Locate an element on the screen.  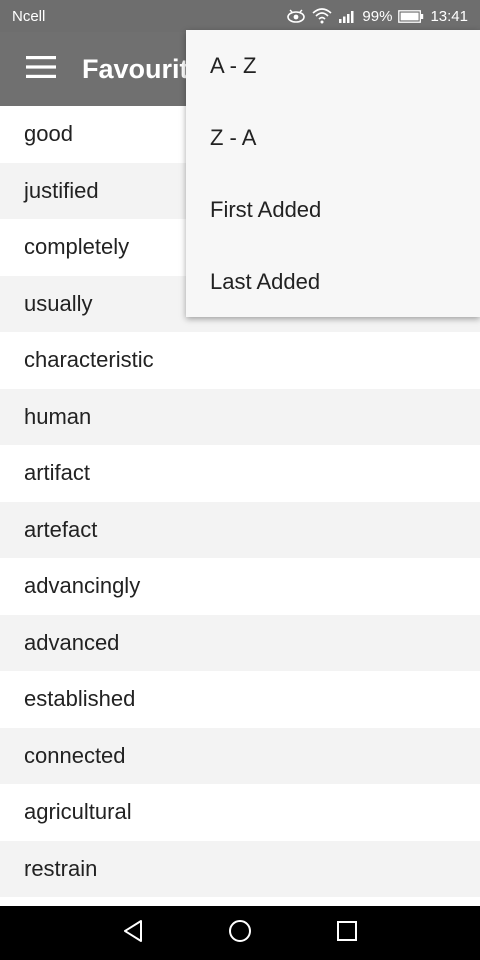
sort-first-added: First Added is located at coordinates (333, 210).